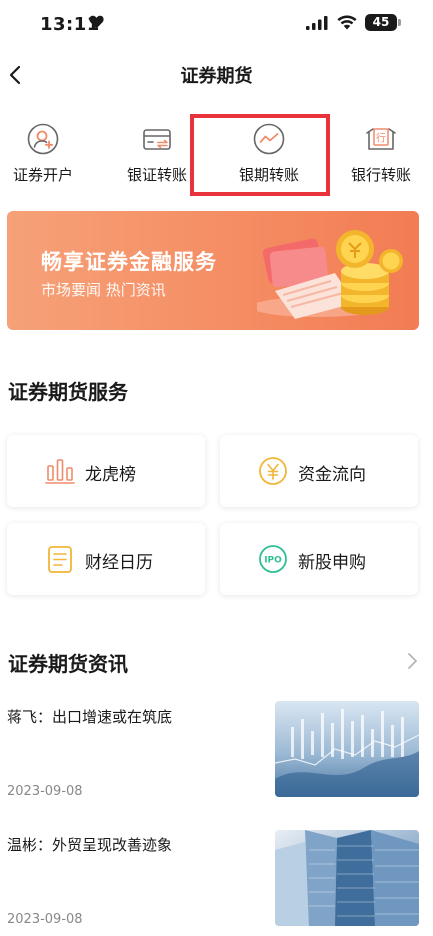 This screenshot has width=433, height=936. What do you see at coordinates (110, 475) in the screenshot?
I see `service-label: 龙虎榜` at bounding box center [110, 475].